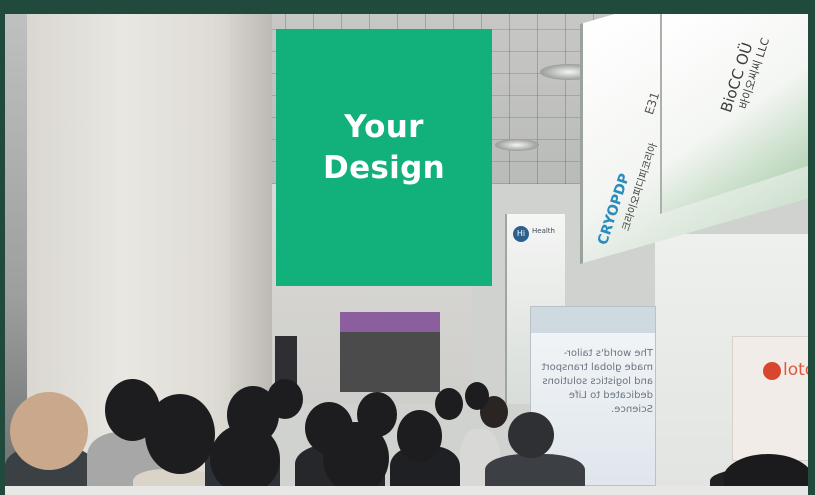 The width and height of the screenshot is (815, 495). I want to click on overlay-line-1: Your, so click(384, 126).